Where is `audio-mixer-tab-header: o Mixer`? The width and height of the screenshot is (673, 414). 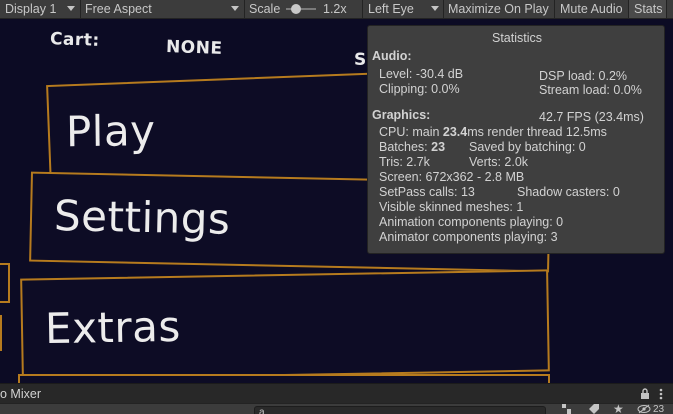 audio-mixer-tab-header: o Mixer is located at coordinates (336, 393).